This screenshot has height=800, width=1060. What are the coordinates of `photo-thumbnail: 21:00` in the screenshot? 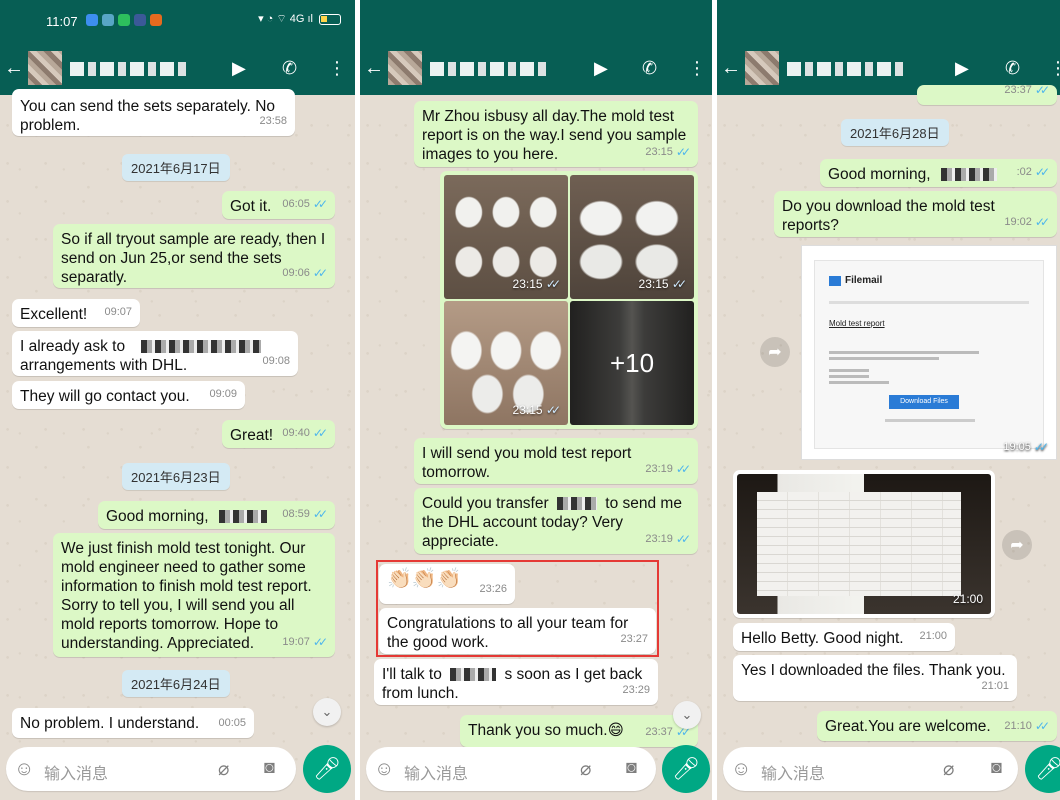 It's located at (864, 544).